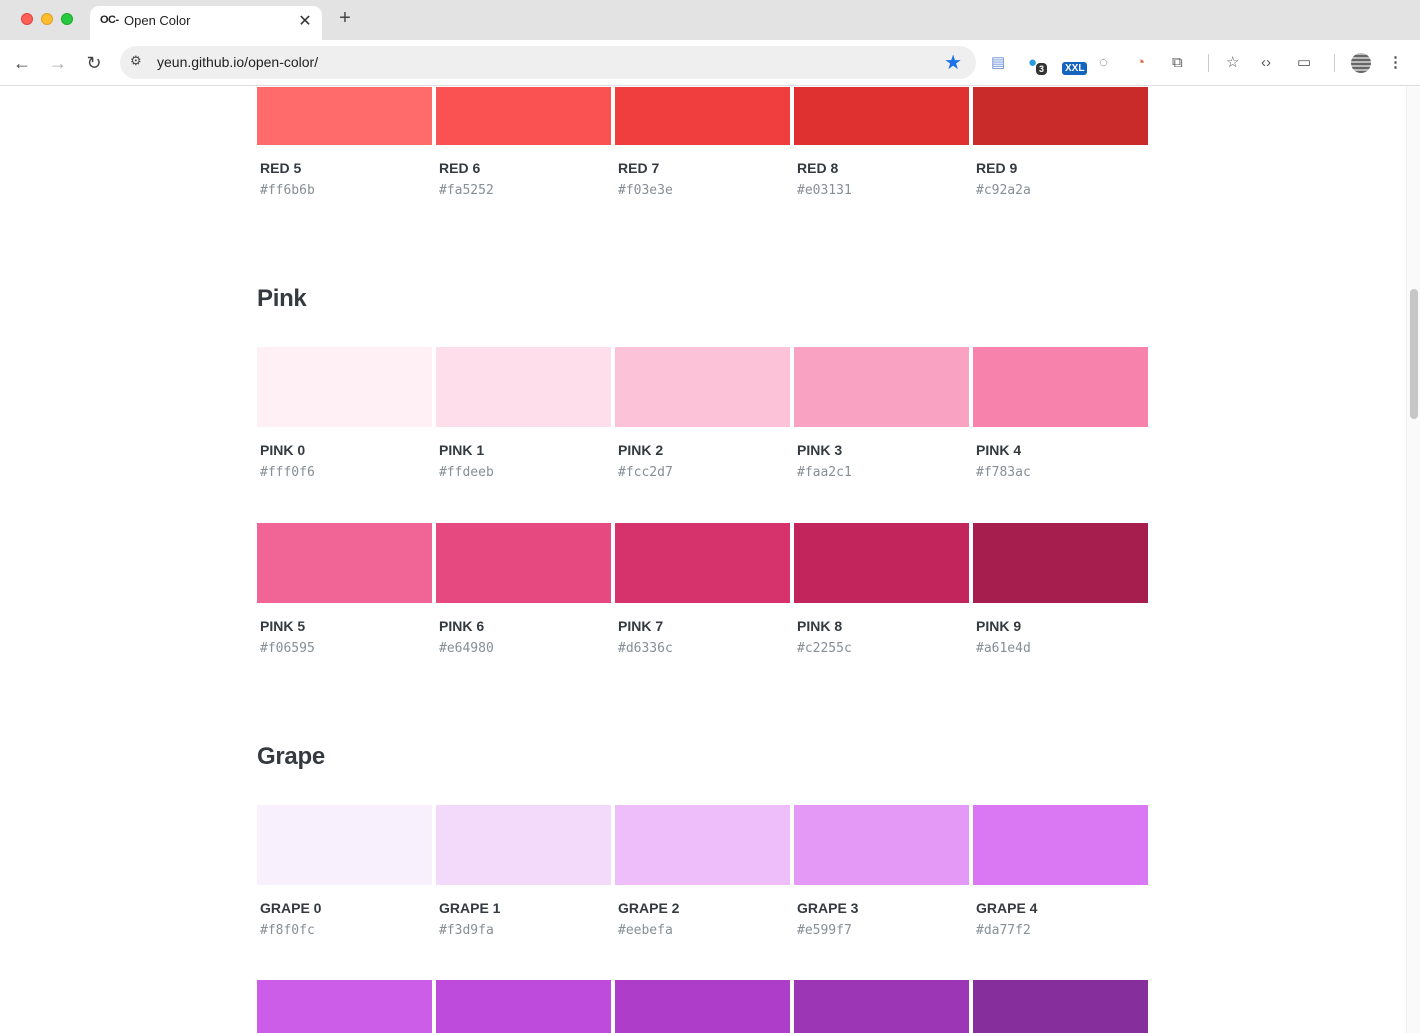 This screenshot has width=1420, height=1033. Describe the element at coordinates (820, 450) in the screenshot. I see `swatch-name: PINK 3` at that location.